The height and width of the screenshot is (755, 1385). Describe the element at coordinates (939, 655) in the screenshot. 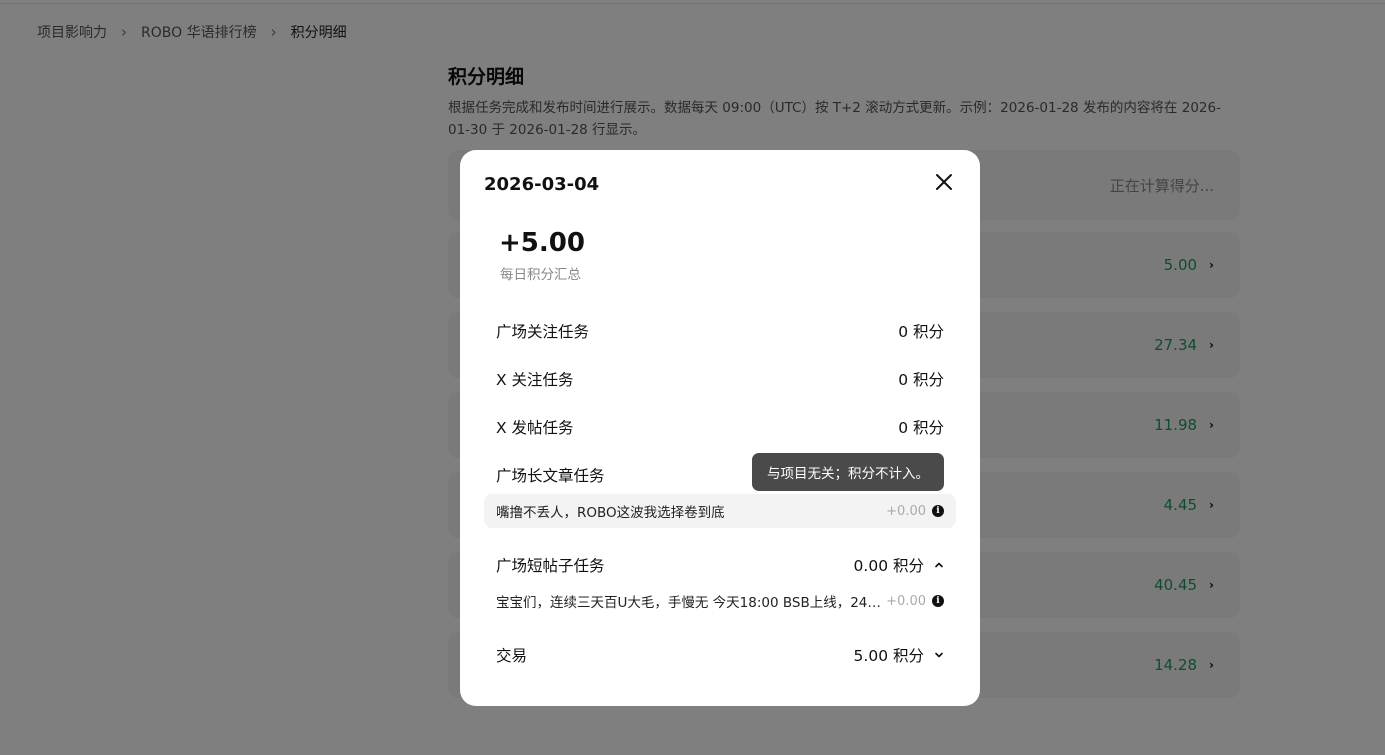

I see `chevron-down-icon` at that location.